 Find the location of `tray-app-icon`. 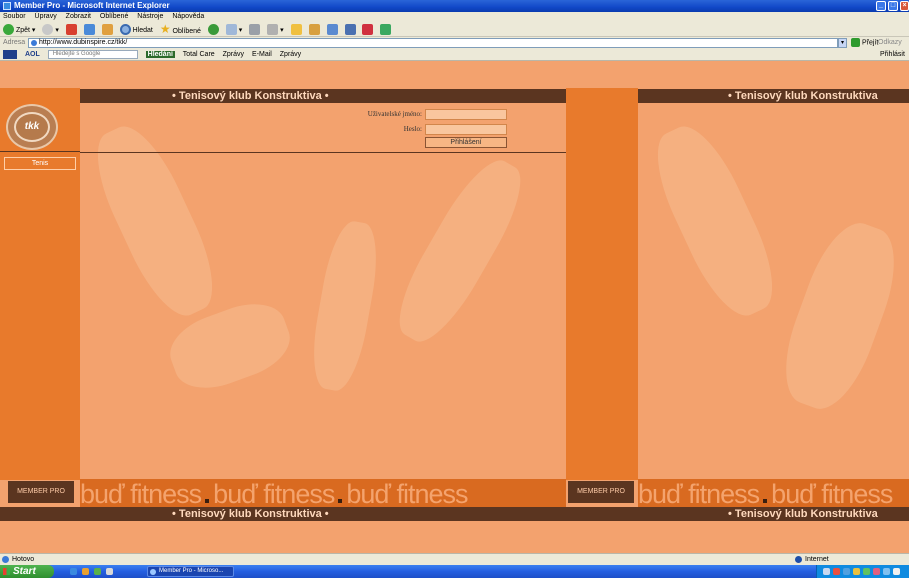

tray-app-icon is located at coordinates (876, 571).